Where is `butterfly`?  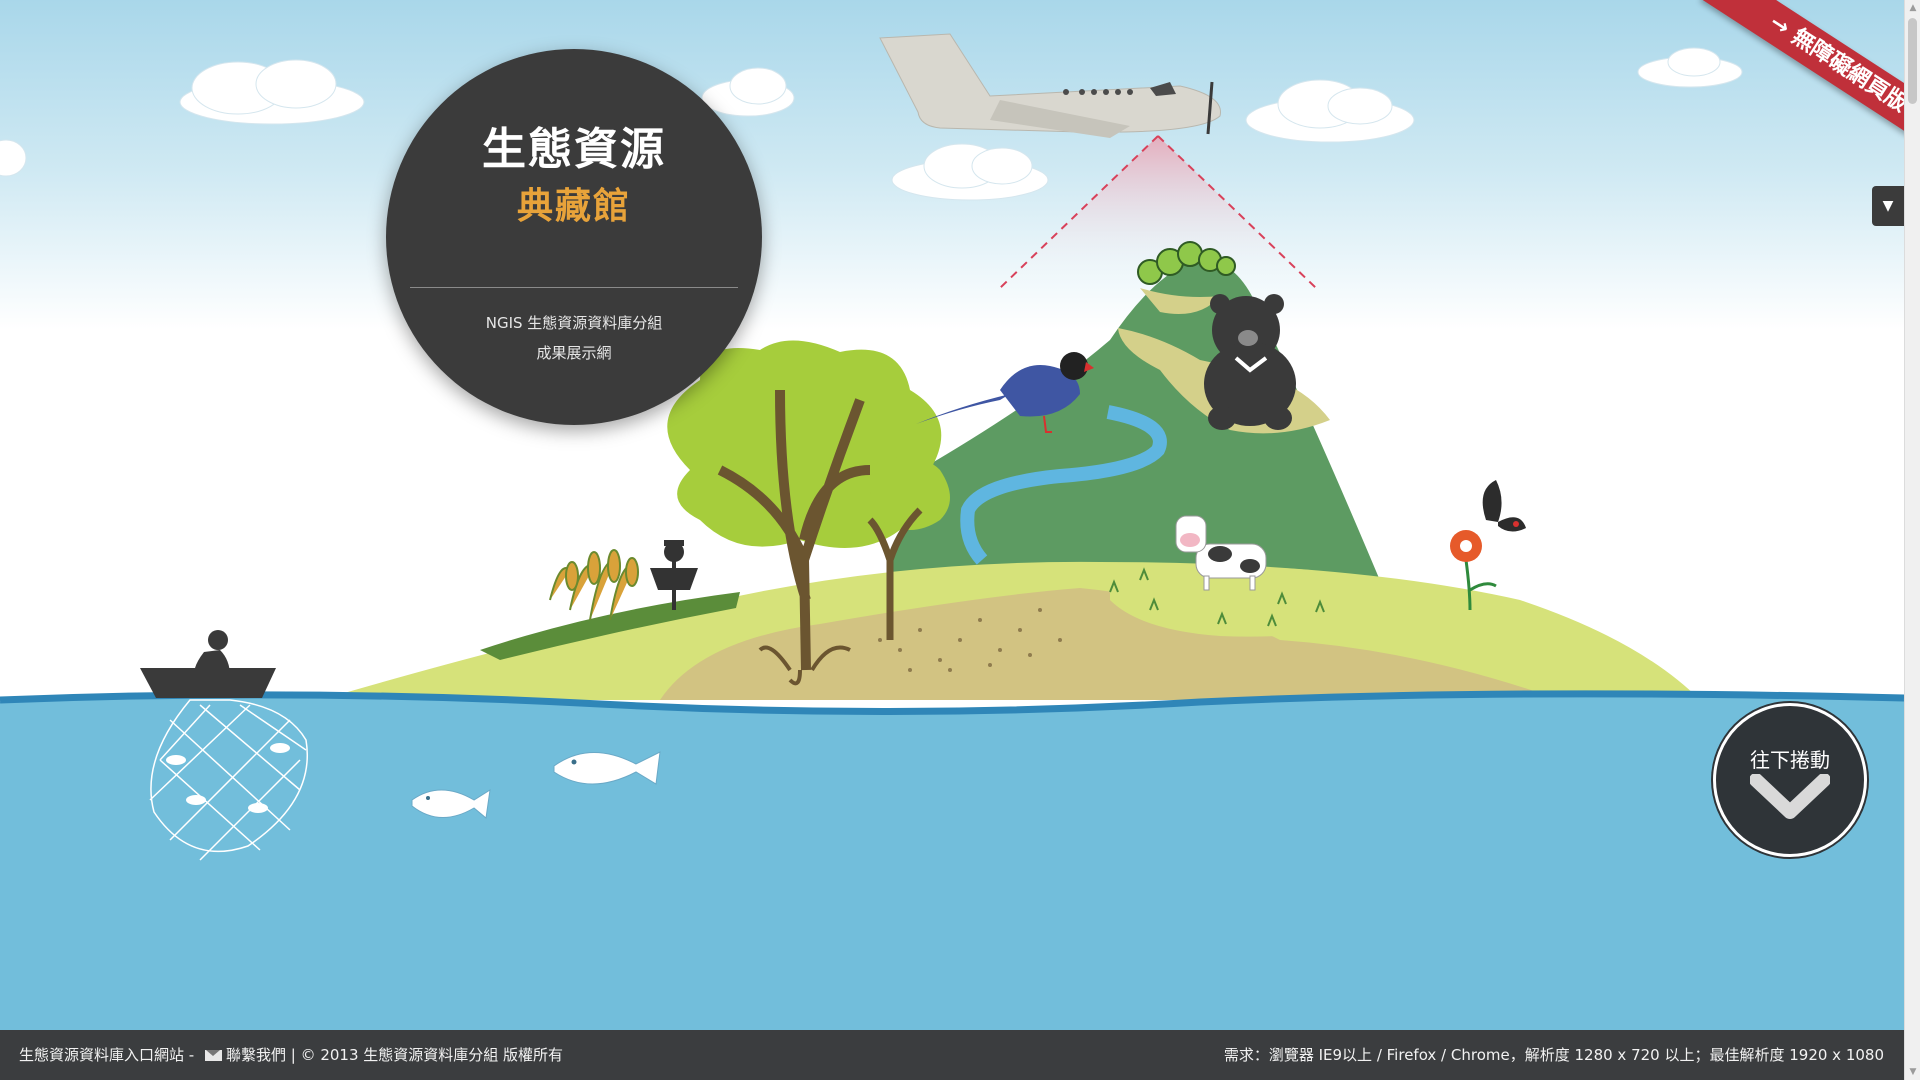 butterfly is located at coordinates (1504, 506).